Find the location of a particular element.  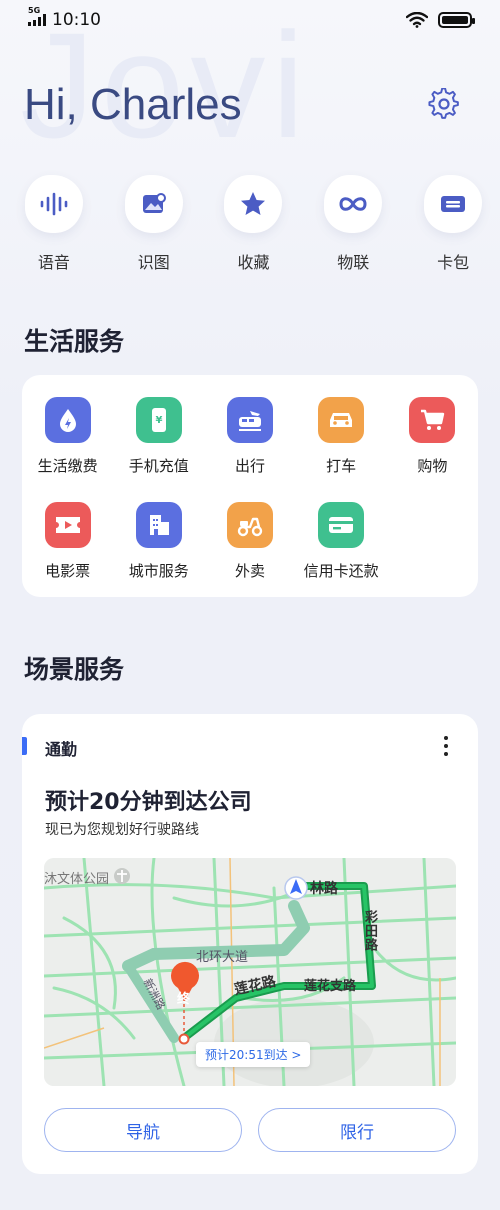

commute-headline: 预计20分钟到达公司 is located at coordinates (148, 802).